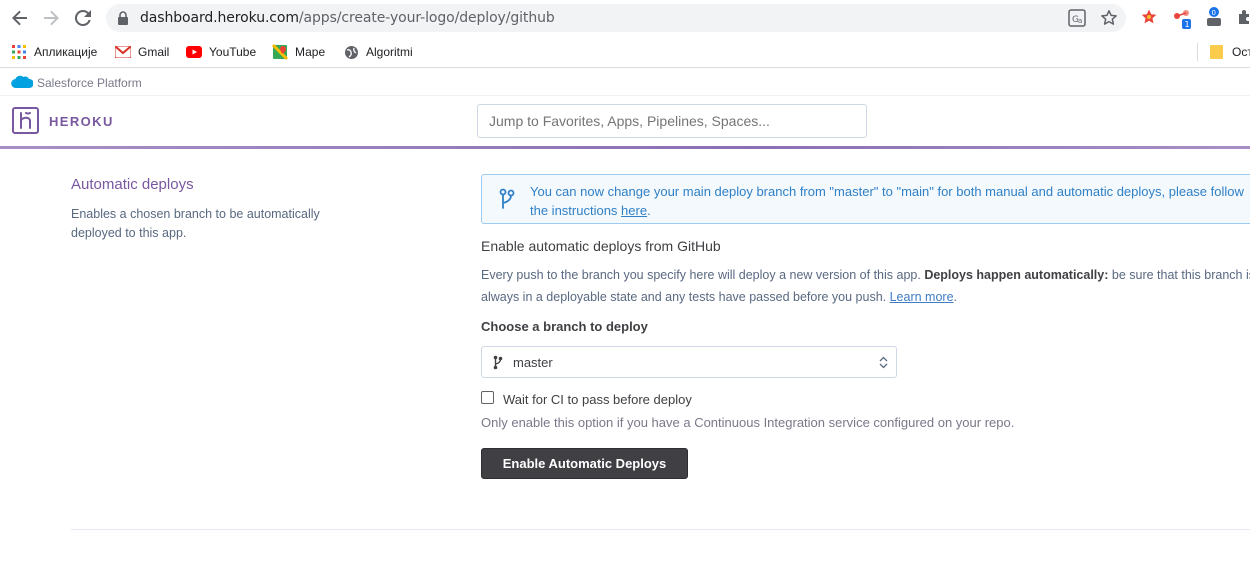 This screenshot has width=1250, height=564. What do you see at coordinates (487, 397) in the screenshot?
I see `wait-for-ci-checkbox` at bounding box center [487, 397].